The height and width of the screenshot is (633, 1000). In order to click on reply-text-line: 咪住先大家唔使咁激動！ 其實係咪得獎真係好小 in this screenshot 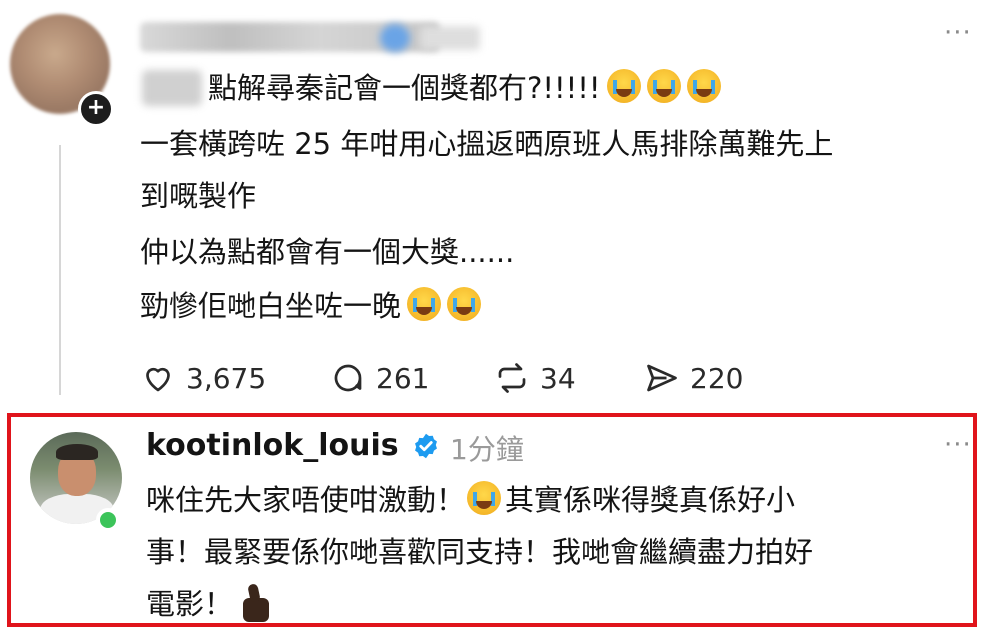, I will do `click(470, 500)`.